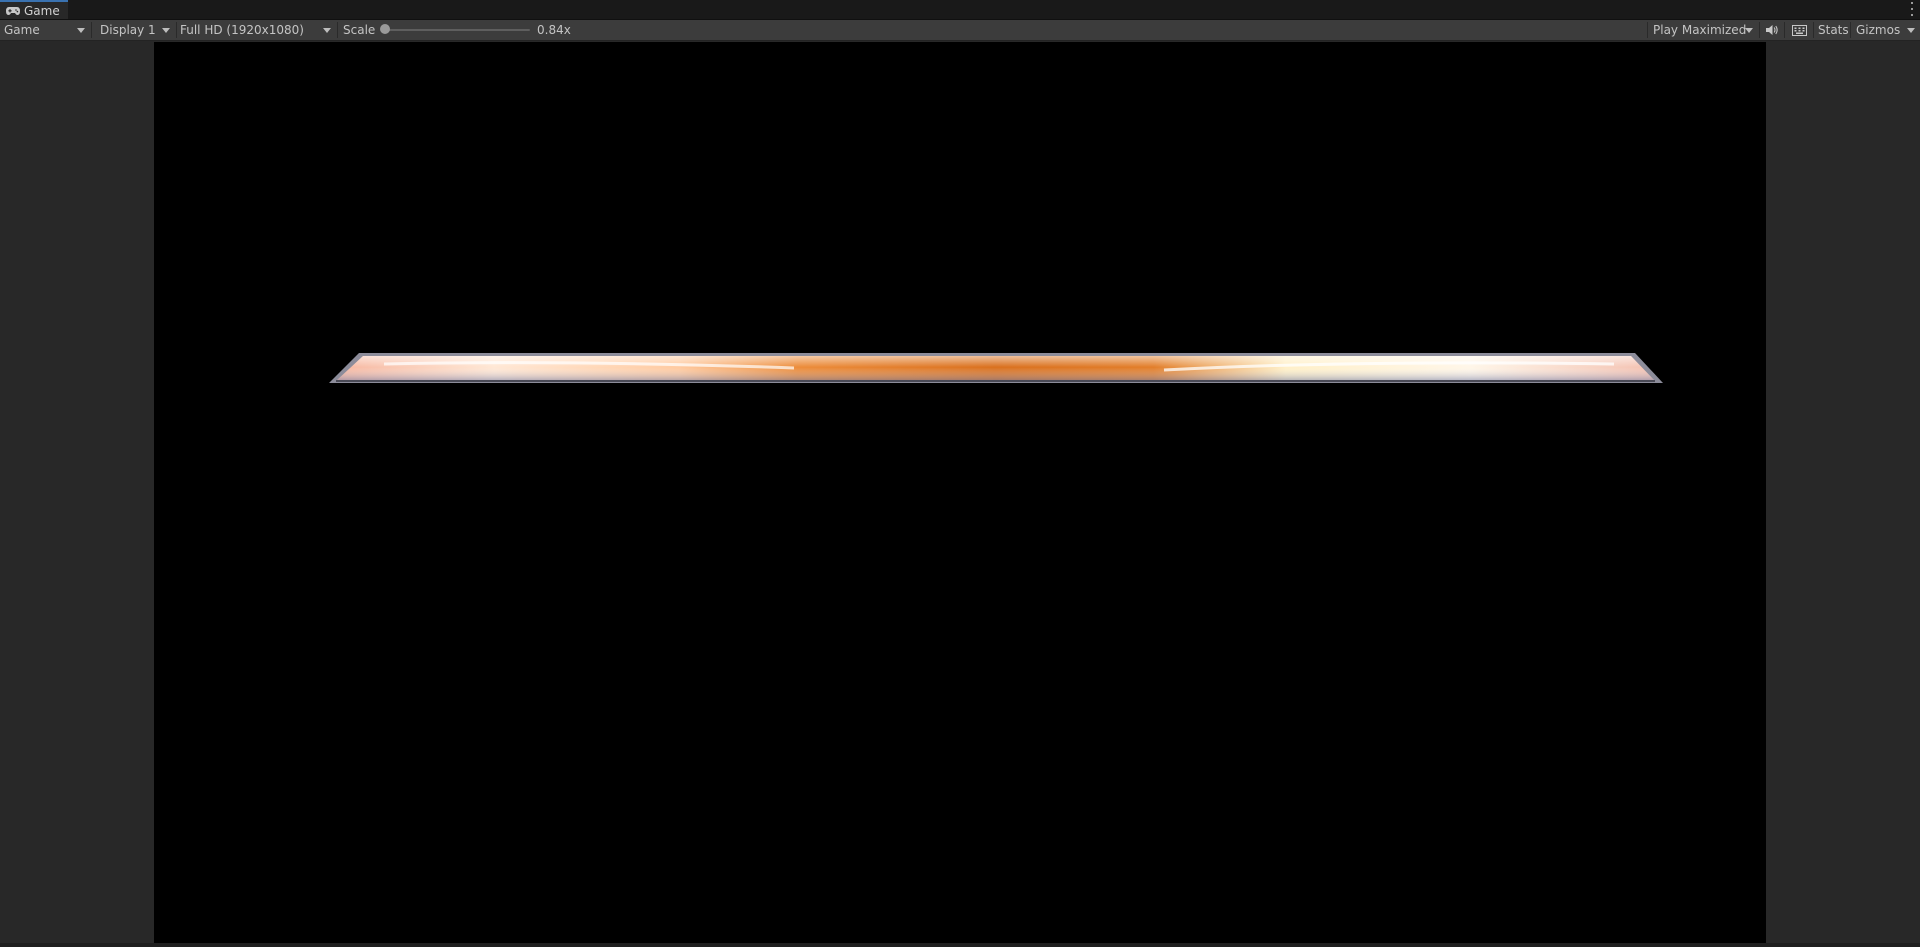  Describe the element at coordinates (960, 945) in the screenshot. I see `bottom-border` at that location.